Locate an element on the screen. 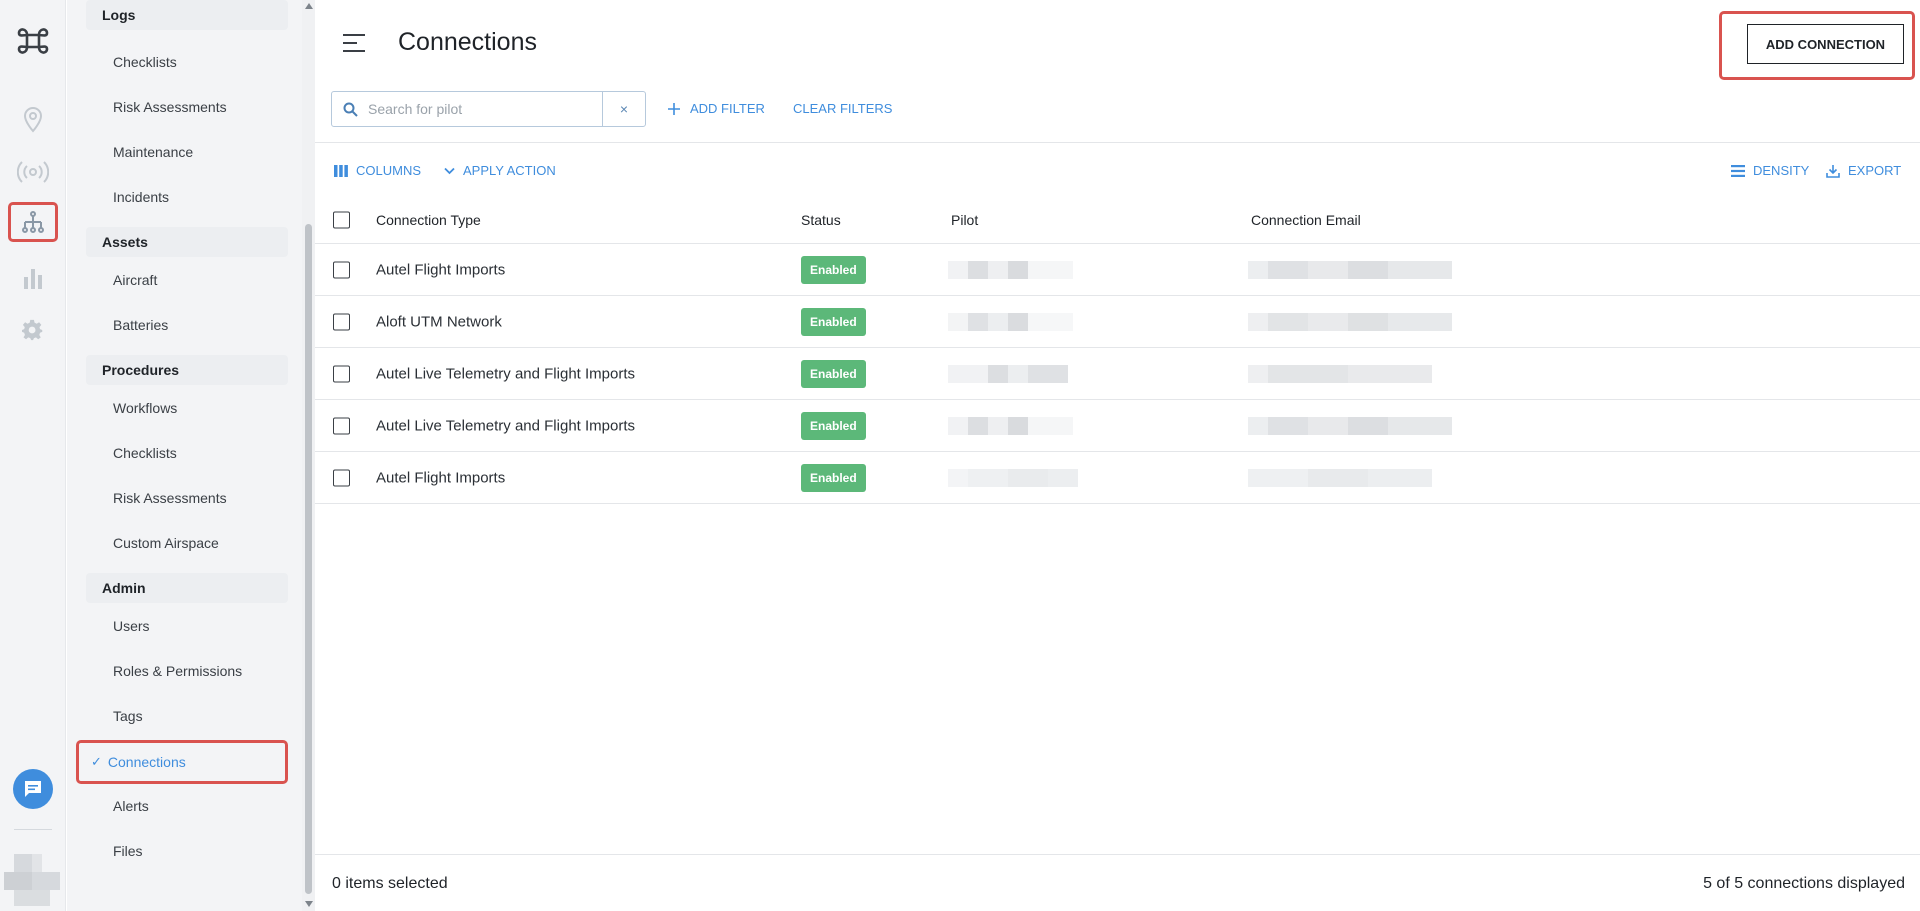 This screenshot has width=1920, height=911. sidebar-item-aircraft: Aircraft is located at coordinates (135, 280).